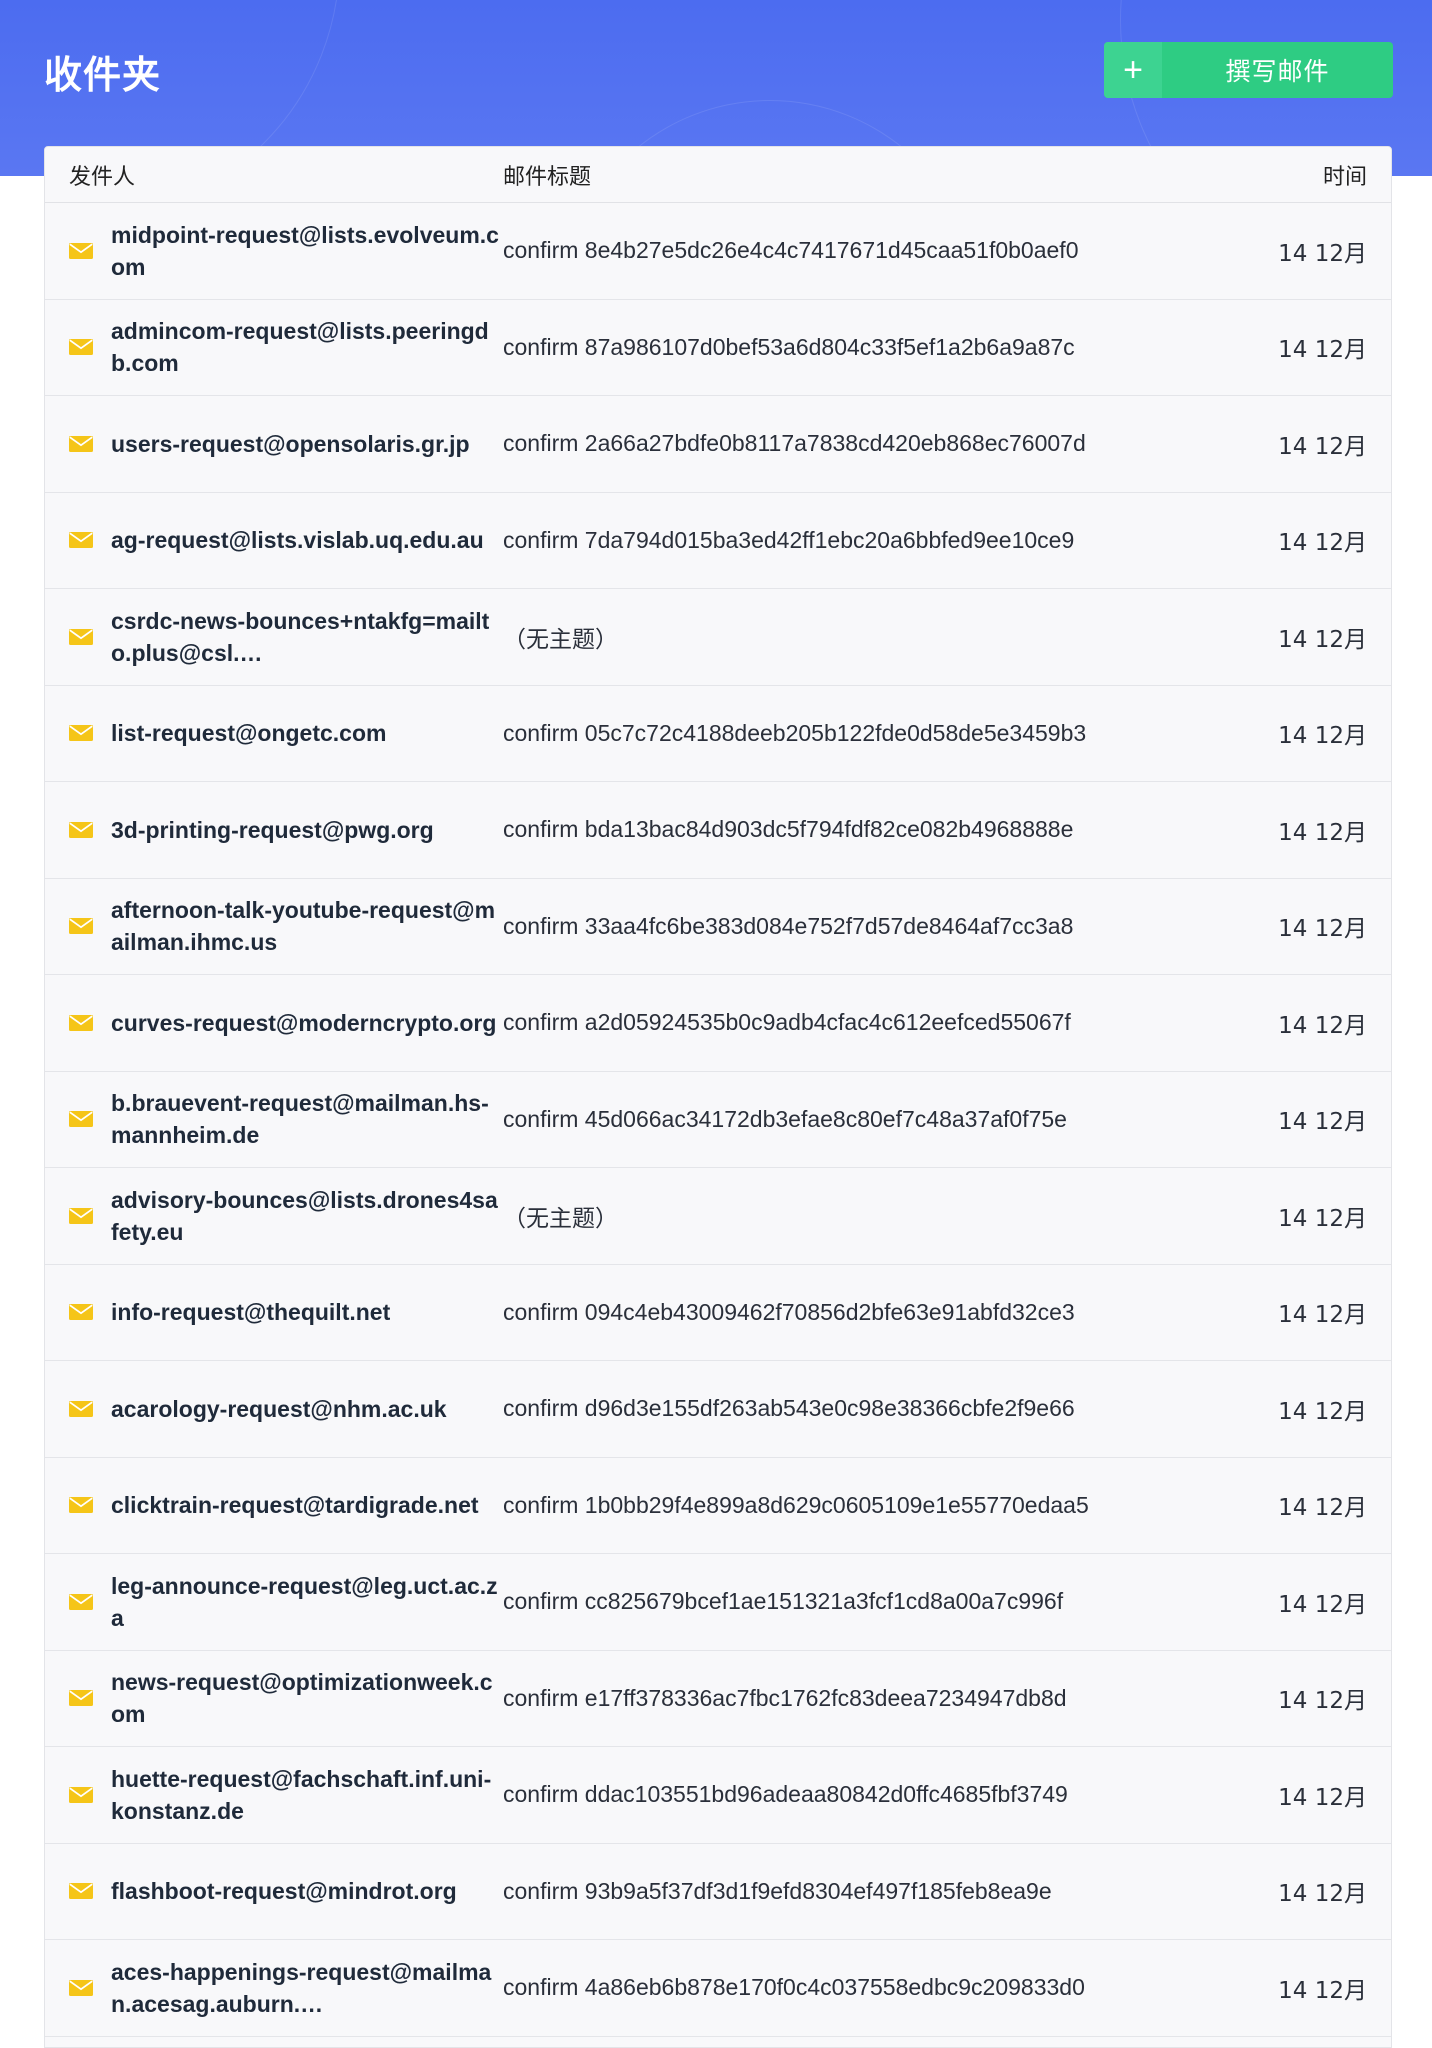 The image size is (1432, 2048). Describe the element at coordinates (274, 1023) in the screenshot. I see `sender-cell: curves-request@moderncrypto.org` at that location.